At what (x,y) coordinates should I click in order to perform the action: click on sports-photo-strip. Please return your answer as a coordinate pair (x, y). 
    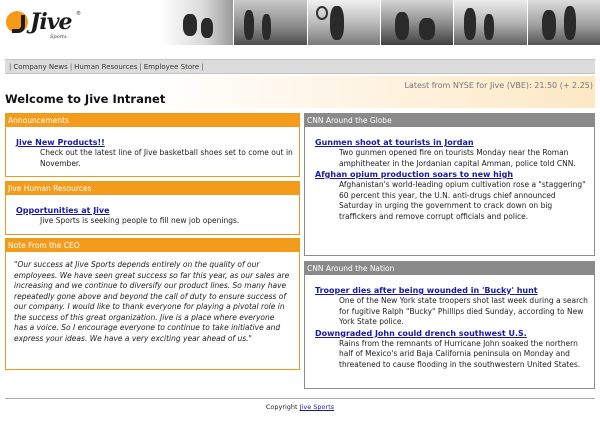
    Looking at the image, I should click on (380, 22).